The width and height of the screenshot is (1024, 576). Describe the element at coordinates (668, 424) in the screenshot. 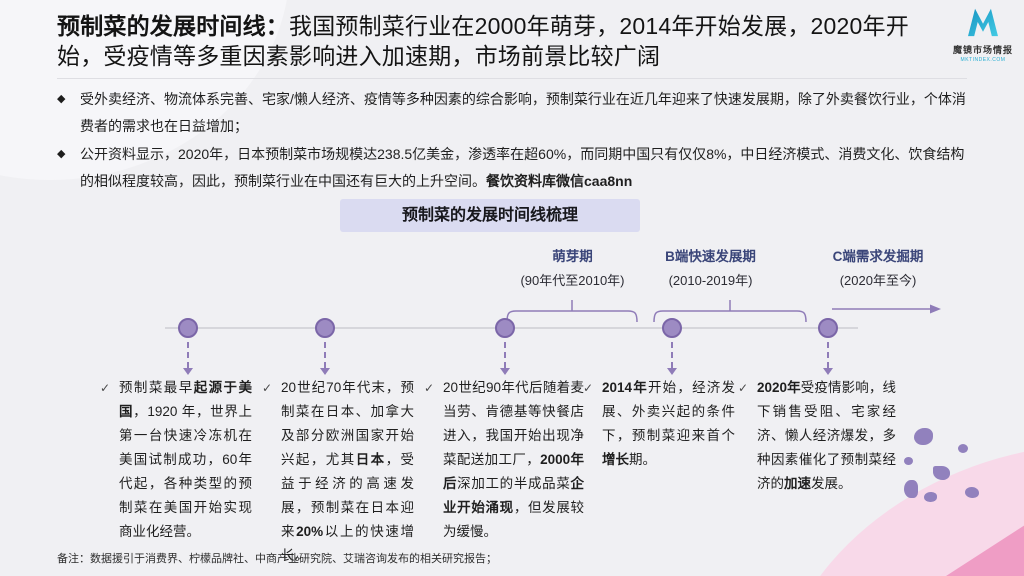

I see `timeline-item-text: 2014年开始，经济发展、外卖兴起的条件下，预制菜迎来首个增长期。` at that location.